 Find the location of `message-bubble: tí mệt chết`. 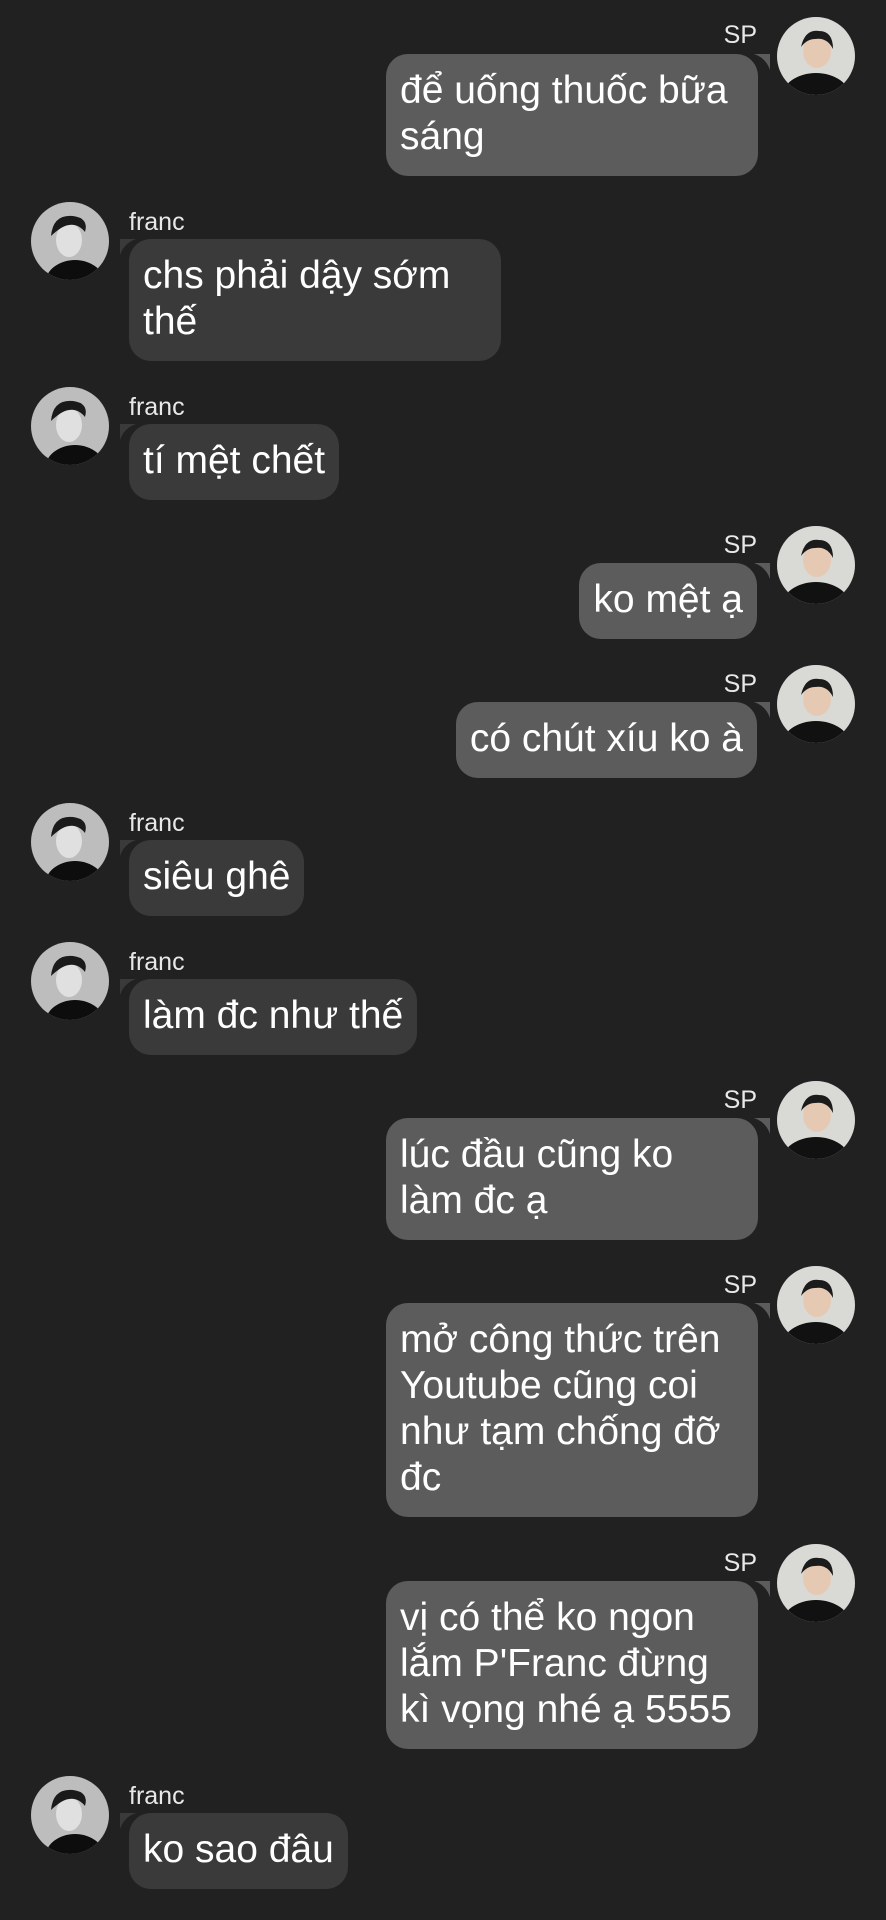

message-bubble: tí mệt chết is located at coordinates (234, 462).